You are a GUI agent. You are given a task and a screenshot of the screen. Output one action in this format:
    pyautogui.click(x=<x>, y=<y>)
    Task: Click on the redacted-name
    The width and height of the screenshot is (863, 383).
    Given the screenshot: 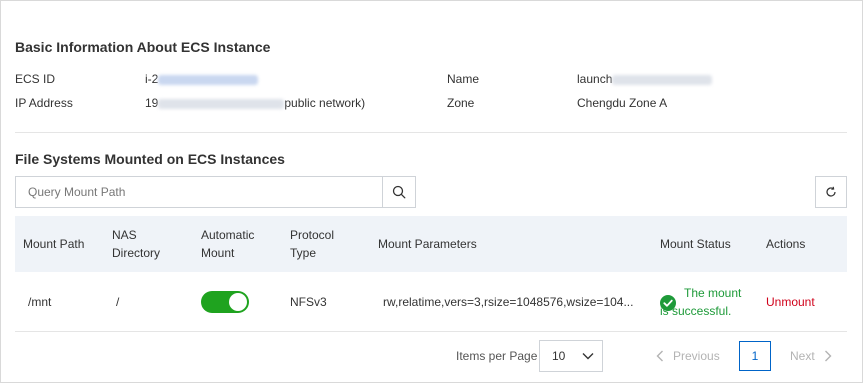 What is the action you would take?
    pyautogui.click(x=662, y=79)
    